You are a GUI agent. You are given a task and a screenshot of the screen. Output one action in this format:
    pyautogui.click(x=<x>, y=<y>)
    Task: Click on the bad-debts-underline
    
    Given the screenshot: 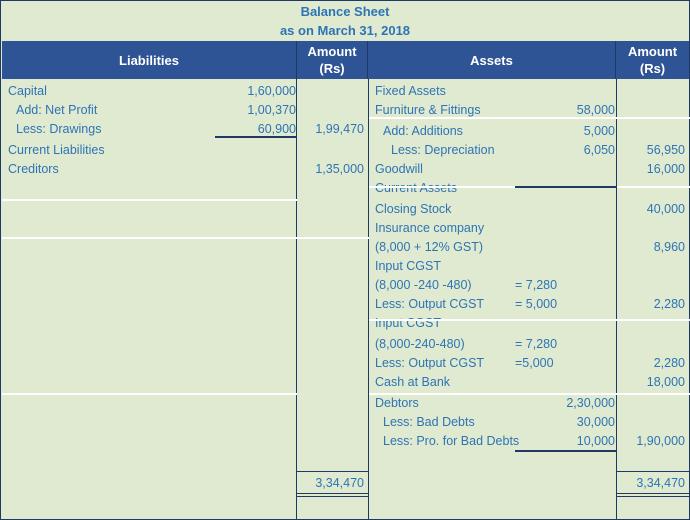 What is the action you would take?
    pyautogui.click(x=566, y=451)
    